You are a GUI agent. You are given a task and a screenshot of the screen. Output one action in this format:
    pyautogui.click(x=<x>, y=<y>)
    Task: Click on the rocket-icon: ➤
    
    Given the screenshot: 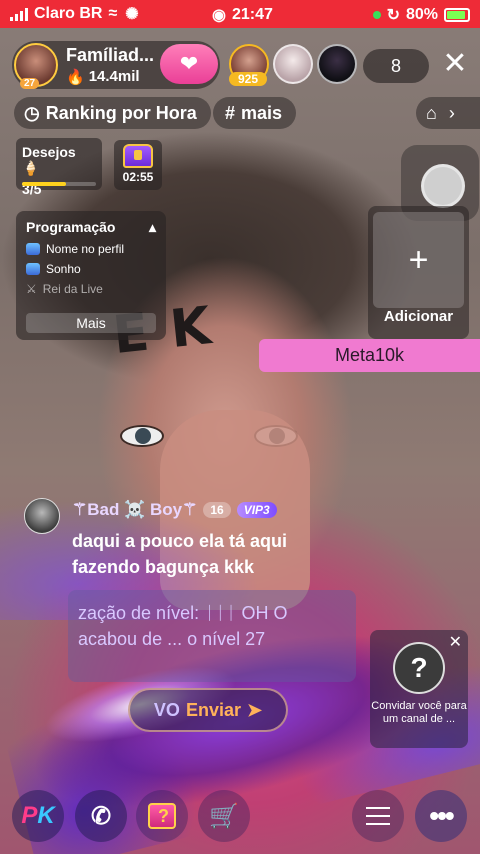 What is the action you would take?
    pyautogui.click(x=254, y=709)
    